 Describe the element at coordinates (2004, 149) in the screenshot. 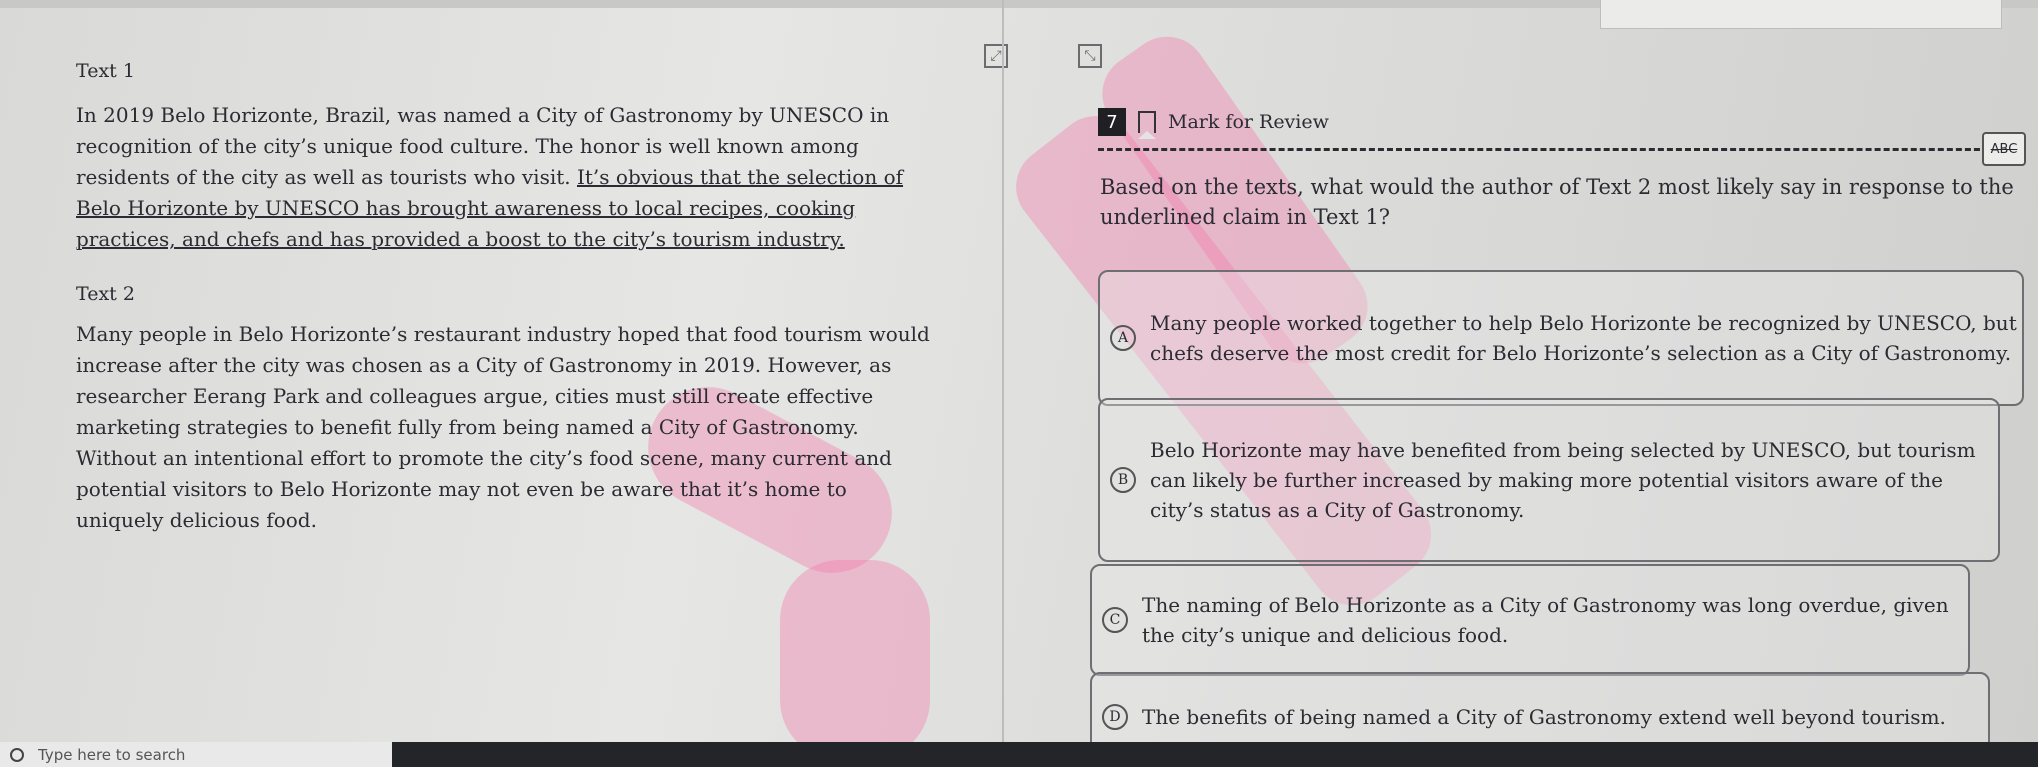

I see `abc-eliminator-button: ABC` at that location.